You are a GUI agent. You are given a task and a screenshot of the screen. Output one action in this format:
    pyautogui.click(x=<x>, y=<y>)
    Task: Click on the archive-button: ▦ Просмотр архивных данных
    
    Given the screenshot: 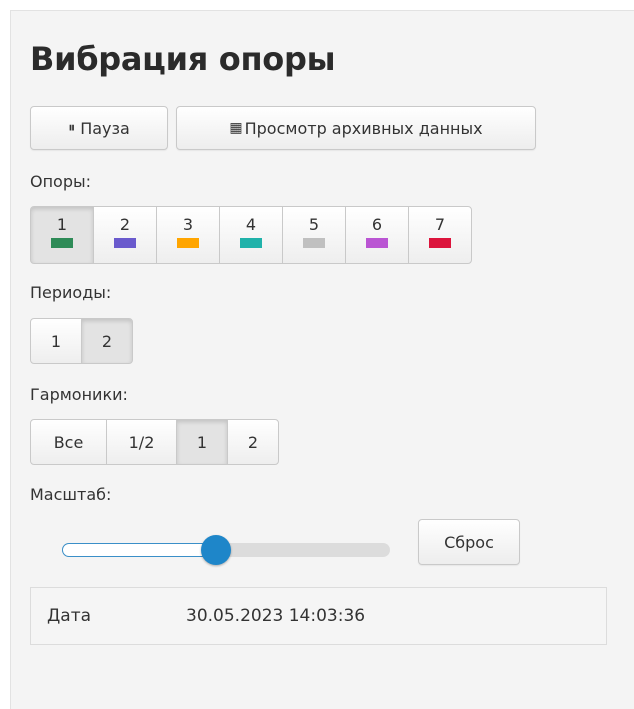 What is the action you would take?
    pyautogui.click(x=356, y=128)
    